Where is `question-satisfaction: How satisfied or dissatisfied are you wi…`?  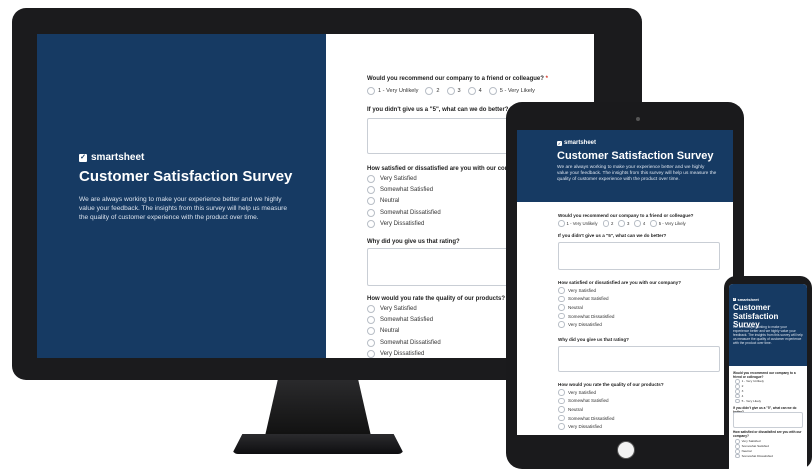 question-satisfaction: How satisfied or dissatisfied are you wi… is located at coordinates (447, 169).